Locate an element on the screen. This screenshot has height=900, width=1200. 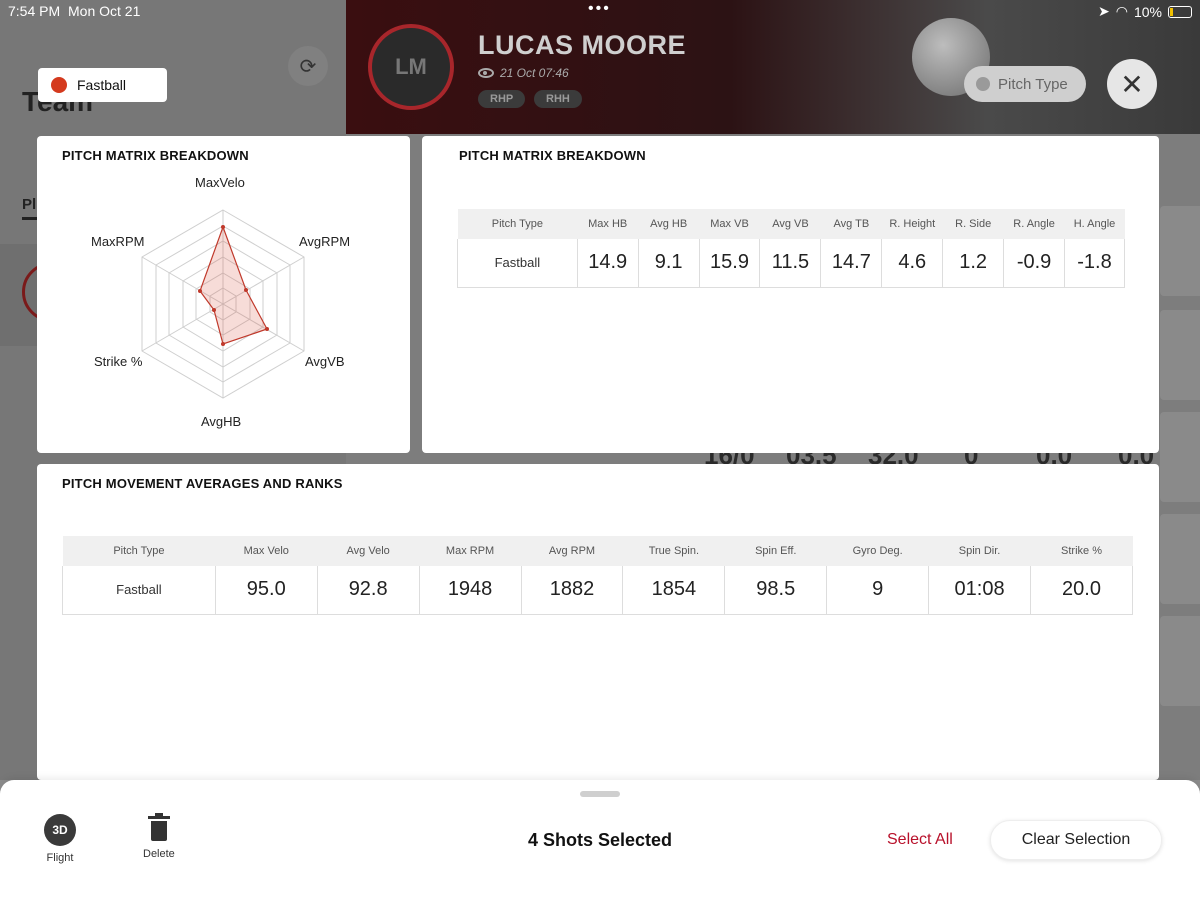
background-tab: Pl is located at coordinates (29, 204).